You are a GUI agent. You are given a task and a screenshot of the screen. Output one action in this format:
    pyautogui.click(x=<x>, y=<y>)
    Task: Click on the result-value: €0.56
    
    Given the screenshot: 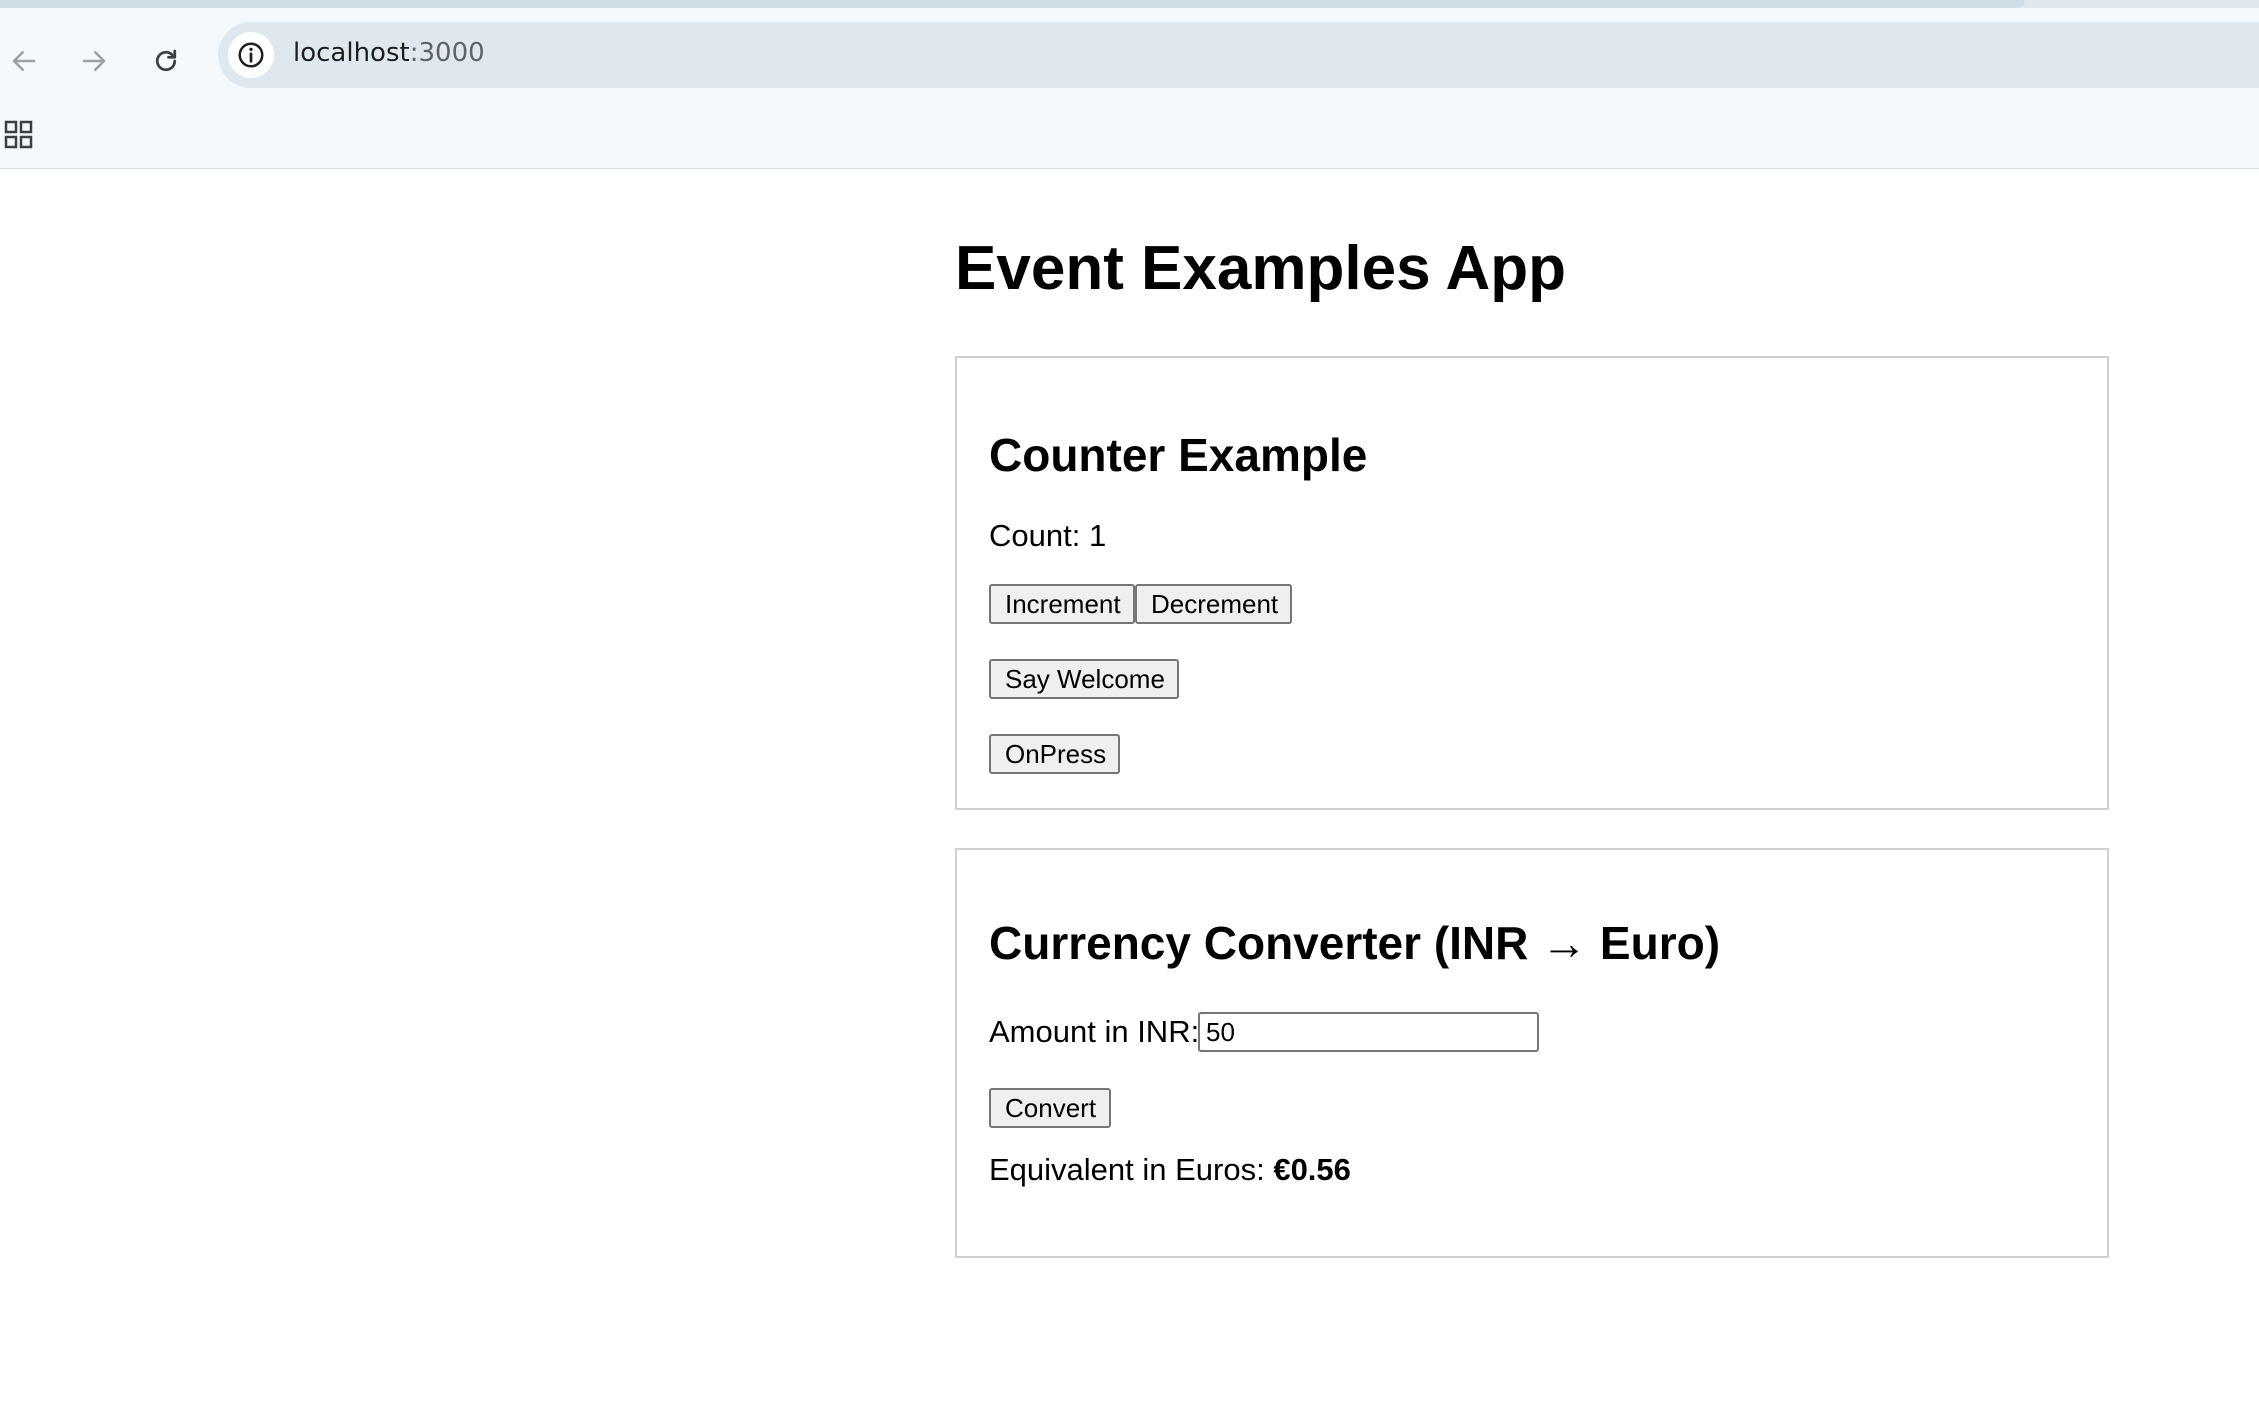 What is the action you would take?
    pyautogui.click(x=1312, y=1169)
    